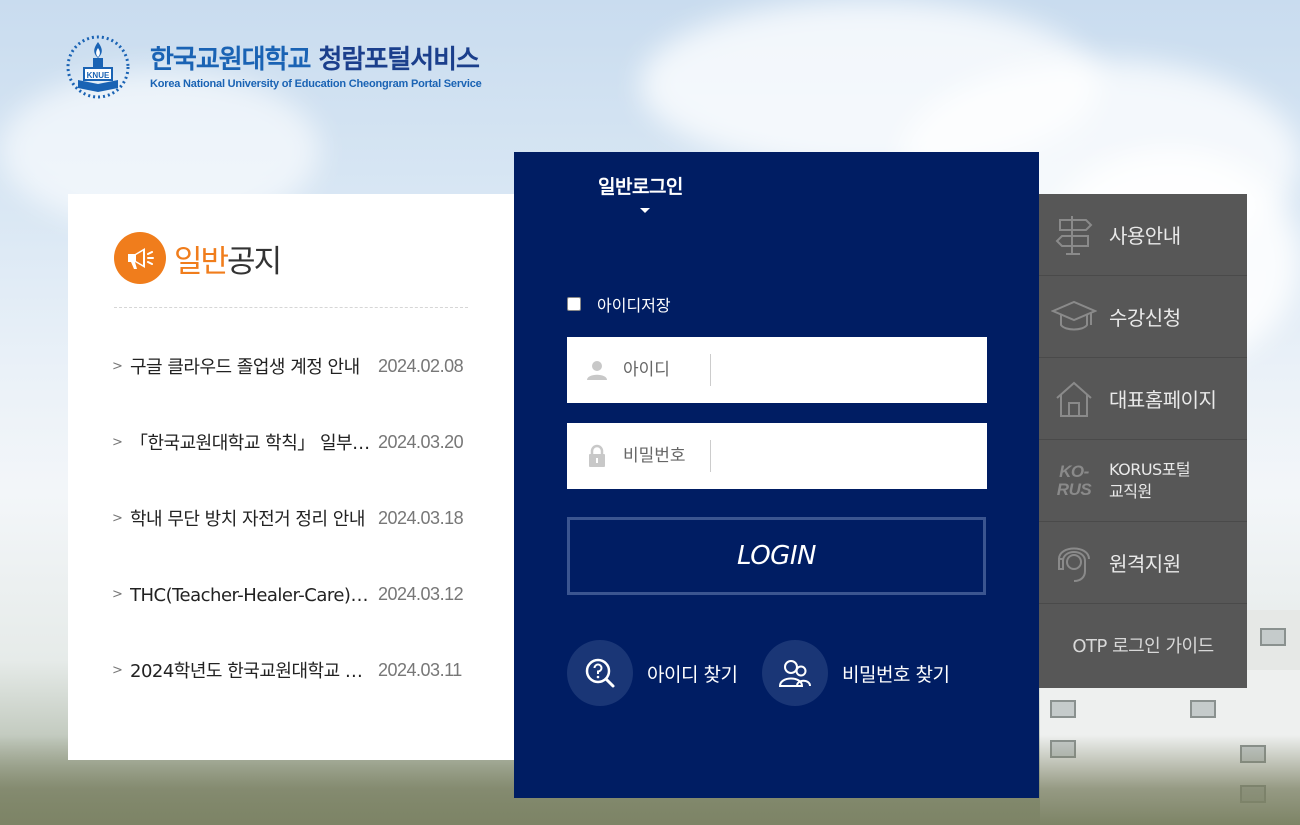 This screenshot has width=1300, height=825. Describe the element at coordinates (667, 456) in the screenshot. I see `password-label: 비밀번호` at that location.